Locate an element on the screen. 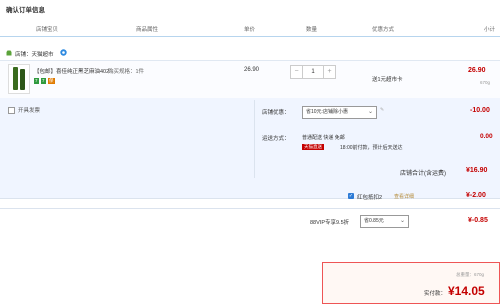 The image size is (500, 304). col-attr: 商品属性 is located at coordinates (147, 30).